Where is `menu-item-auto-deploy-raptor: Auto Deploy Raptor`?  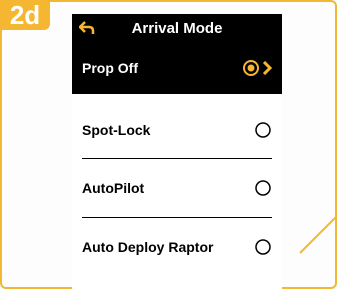
menu-item-auto-deploy-raptor: Auto Deploy Raptor is located at coordinates (177, 247).